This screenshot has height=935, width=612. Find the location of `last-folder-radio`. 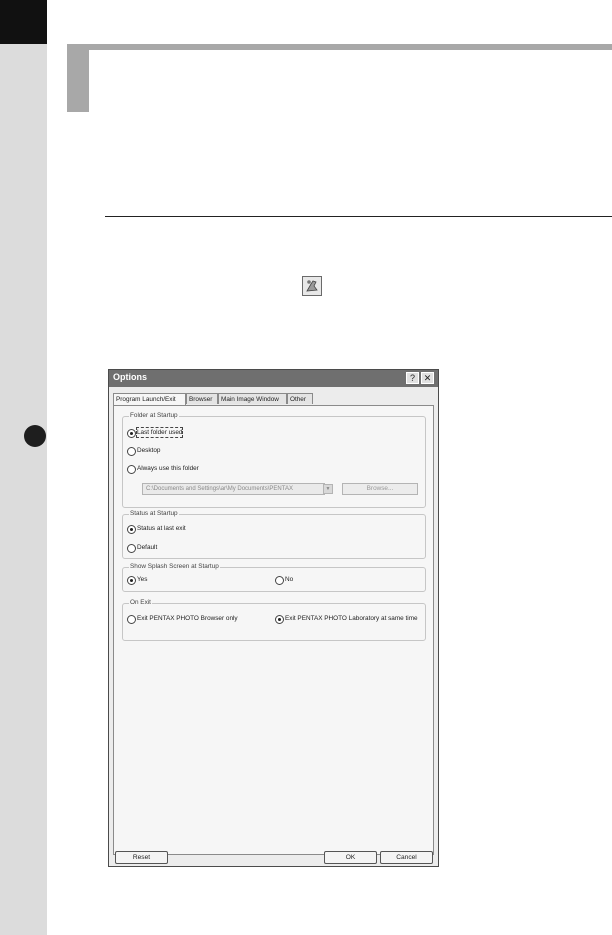

last-folder-radio is located at coordinates (131, 433).